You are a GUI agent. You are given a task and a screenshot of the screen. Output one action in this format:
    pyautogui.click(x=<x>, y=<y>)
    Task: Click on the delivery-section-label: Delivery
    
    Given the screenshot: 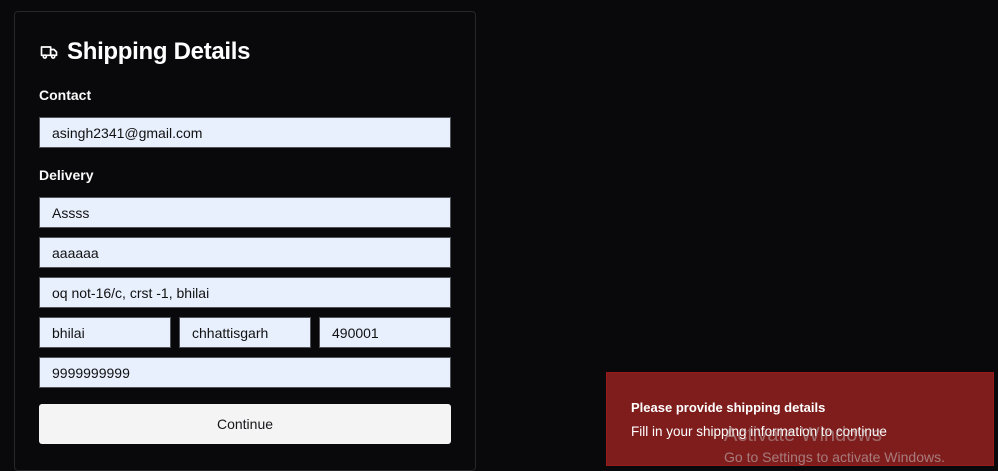 What is the action you would take?
    pyautogui.click(x=66, y=175)
    